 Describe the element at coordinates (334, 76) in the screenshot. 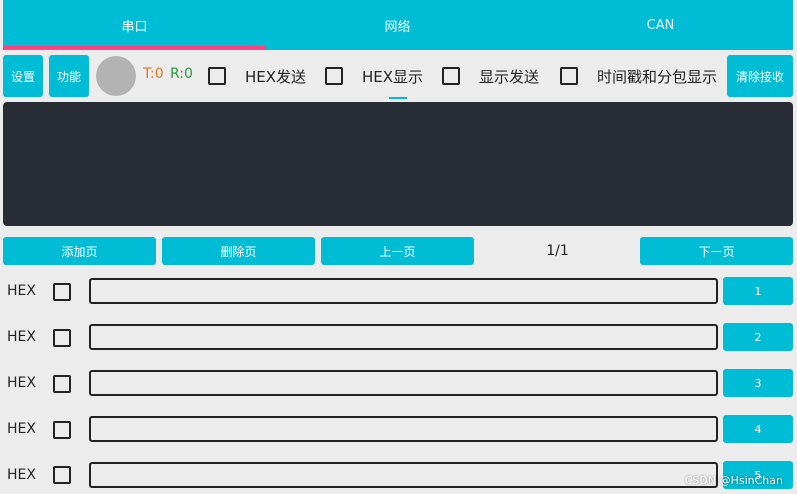

I see `hex-display-checkbox` at that location.